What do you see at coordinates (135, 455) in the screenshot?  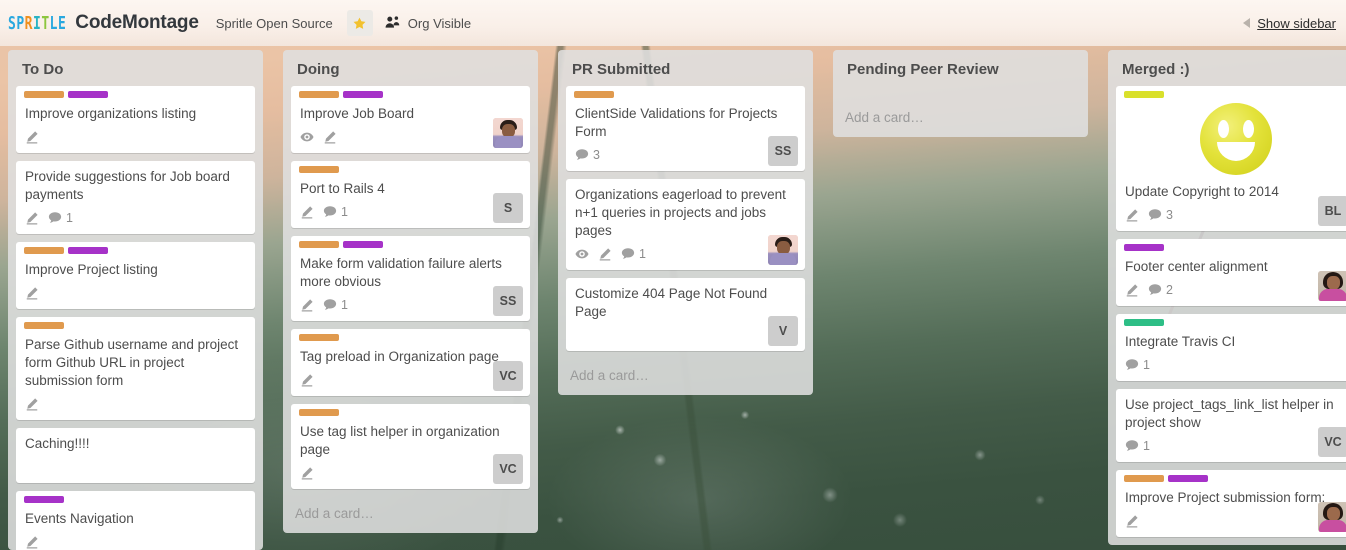 I see `card: Caching!!!!` at bounding box center [135, 455].